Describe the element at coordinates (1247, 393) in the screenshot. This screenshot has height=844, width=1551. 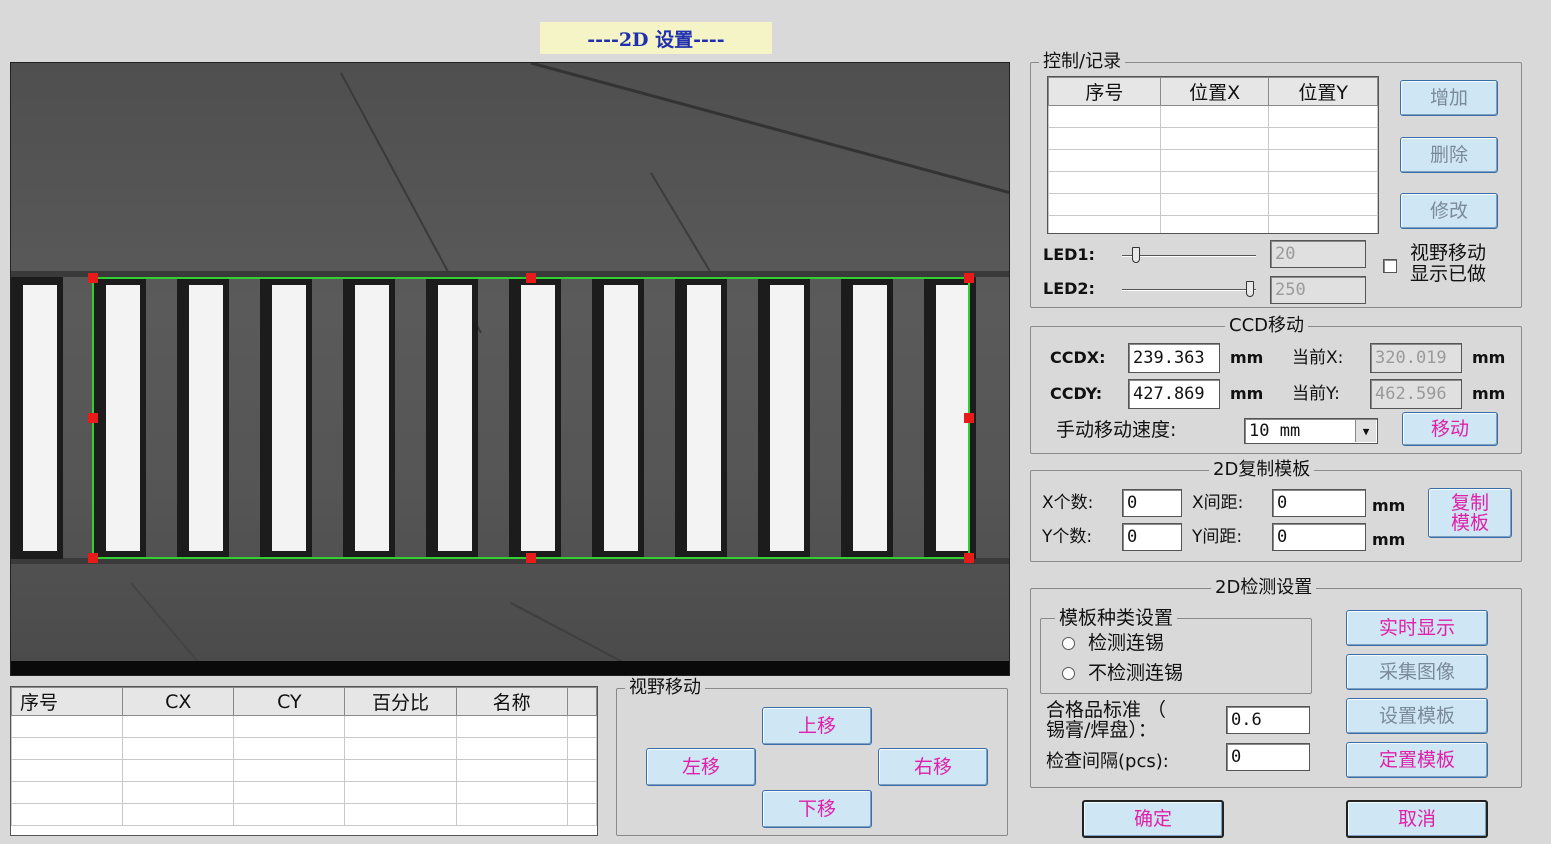
I see `ccdy-unit: mm` at that location.